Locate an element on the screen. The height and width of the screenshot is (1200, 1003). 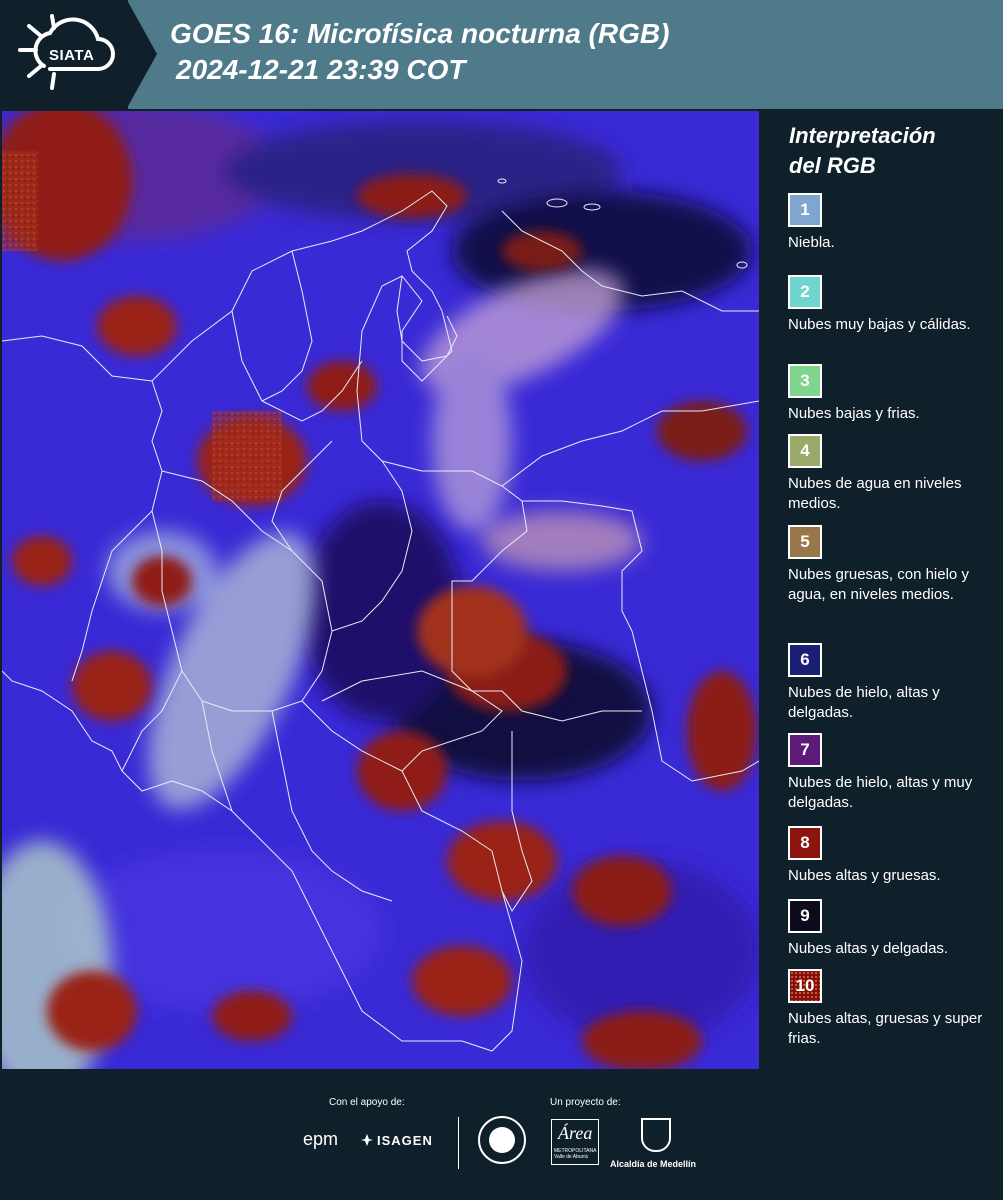
legend-label: Nubes altas, gruesas y super frias. is located at coordinates (885, 1028).